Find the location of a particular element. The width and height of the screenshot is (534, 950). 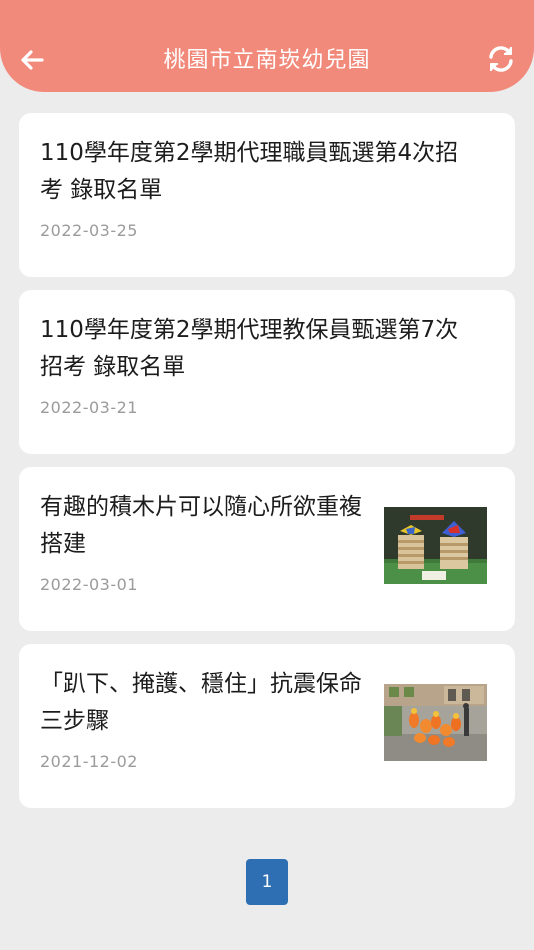

building-blocks-thumbnail is located at coordinates (435, 545).